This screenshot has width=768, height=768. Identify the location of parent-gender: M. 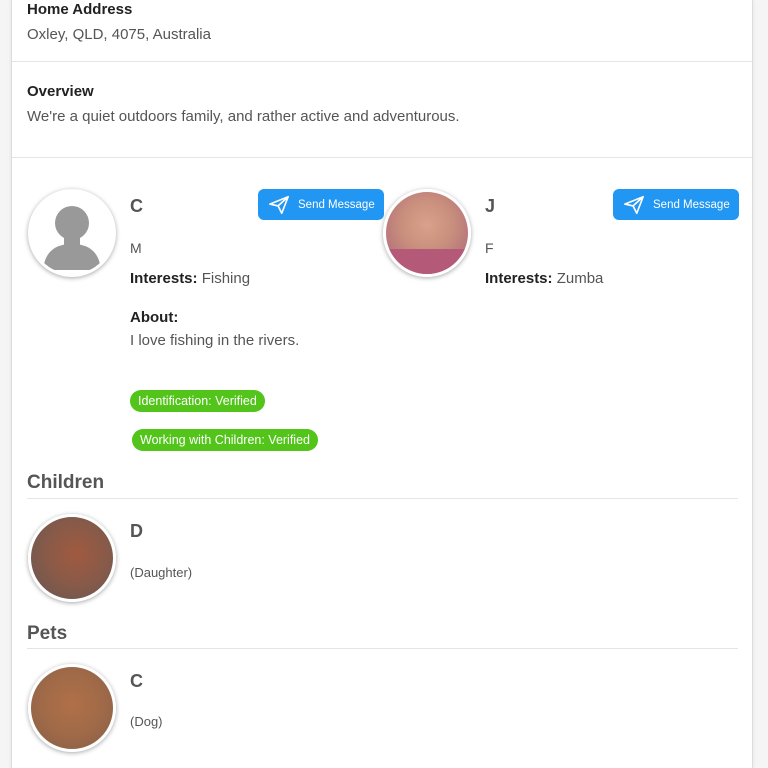
(136, 248).